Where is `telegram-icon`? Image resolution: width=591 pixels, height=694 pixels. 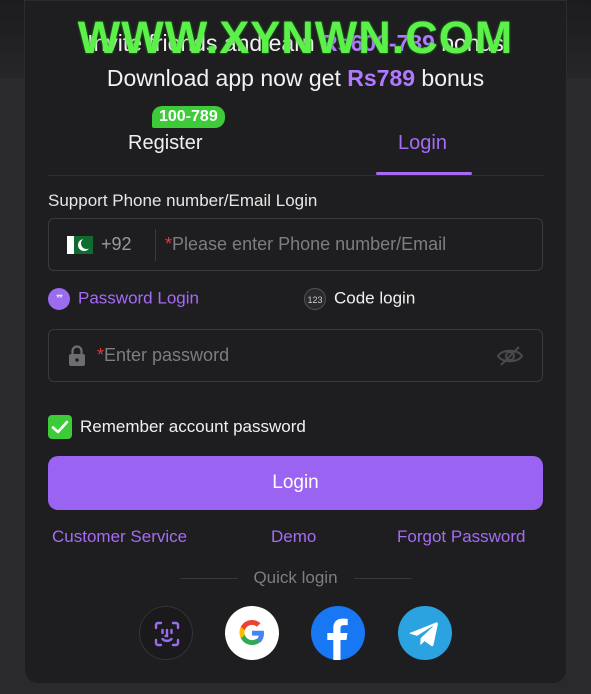 telegram-icon is located at coordinates (423, 634).